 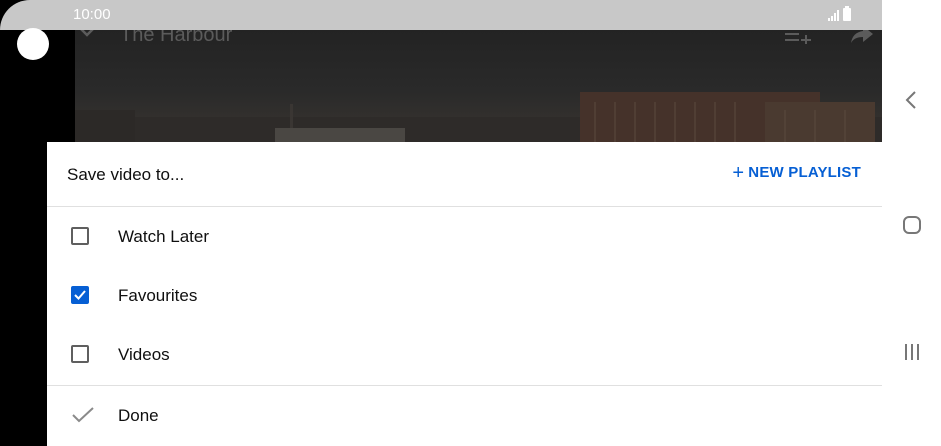 I want to click on add-to-queue-icon, so click(x=798, y=37).